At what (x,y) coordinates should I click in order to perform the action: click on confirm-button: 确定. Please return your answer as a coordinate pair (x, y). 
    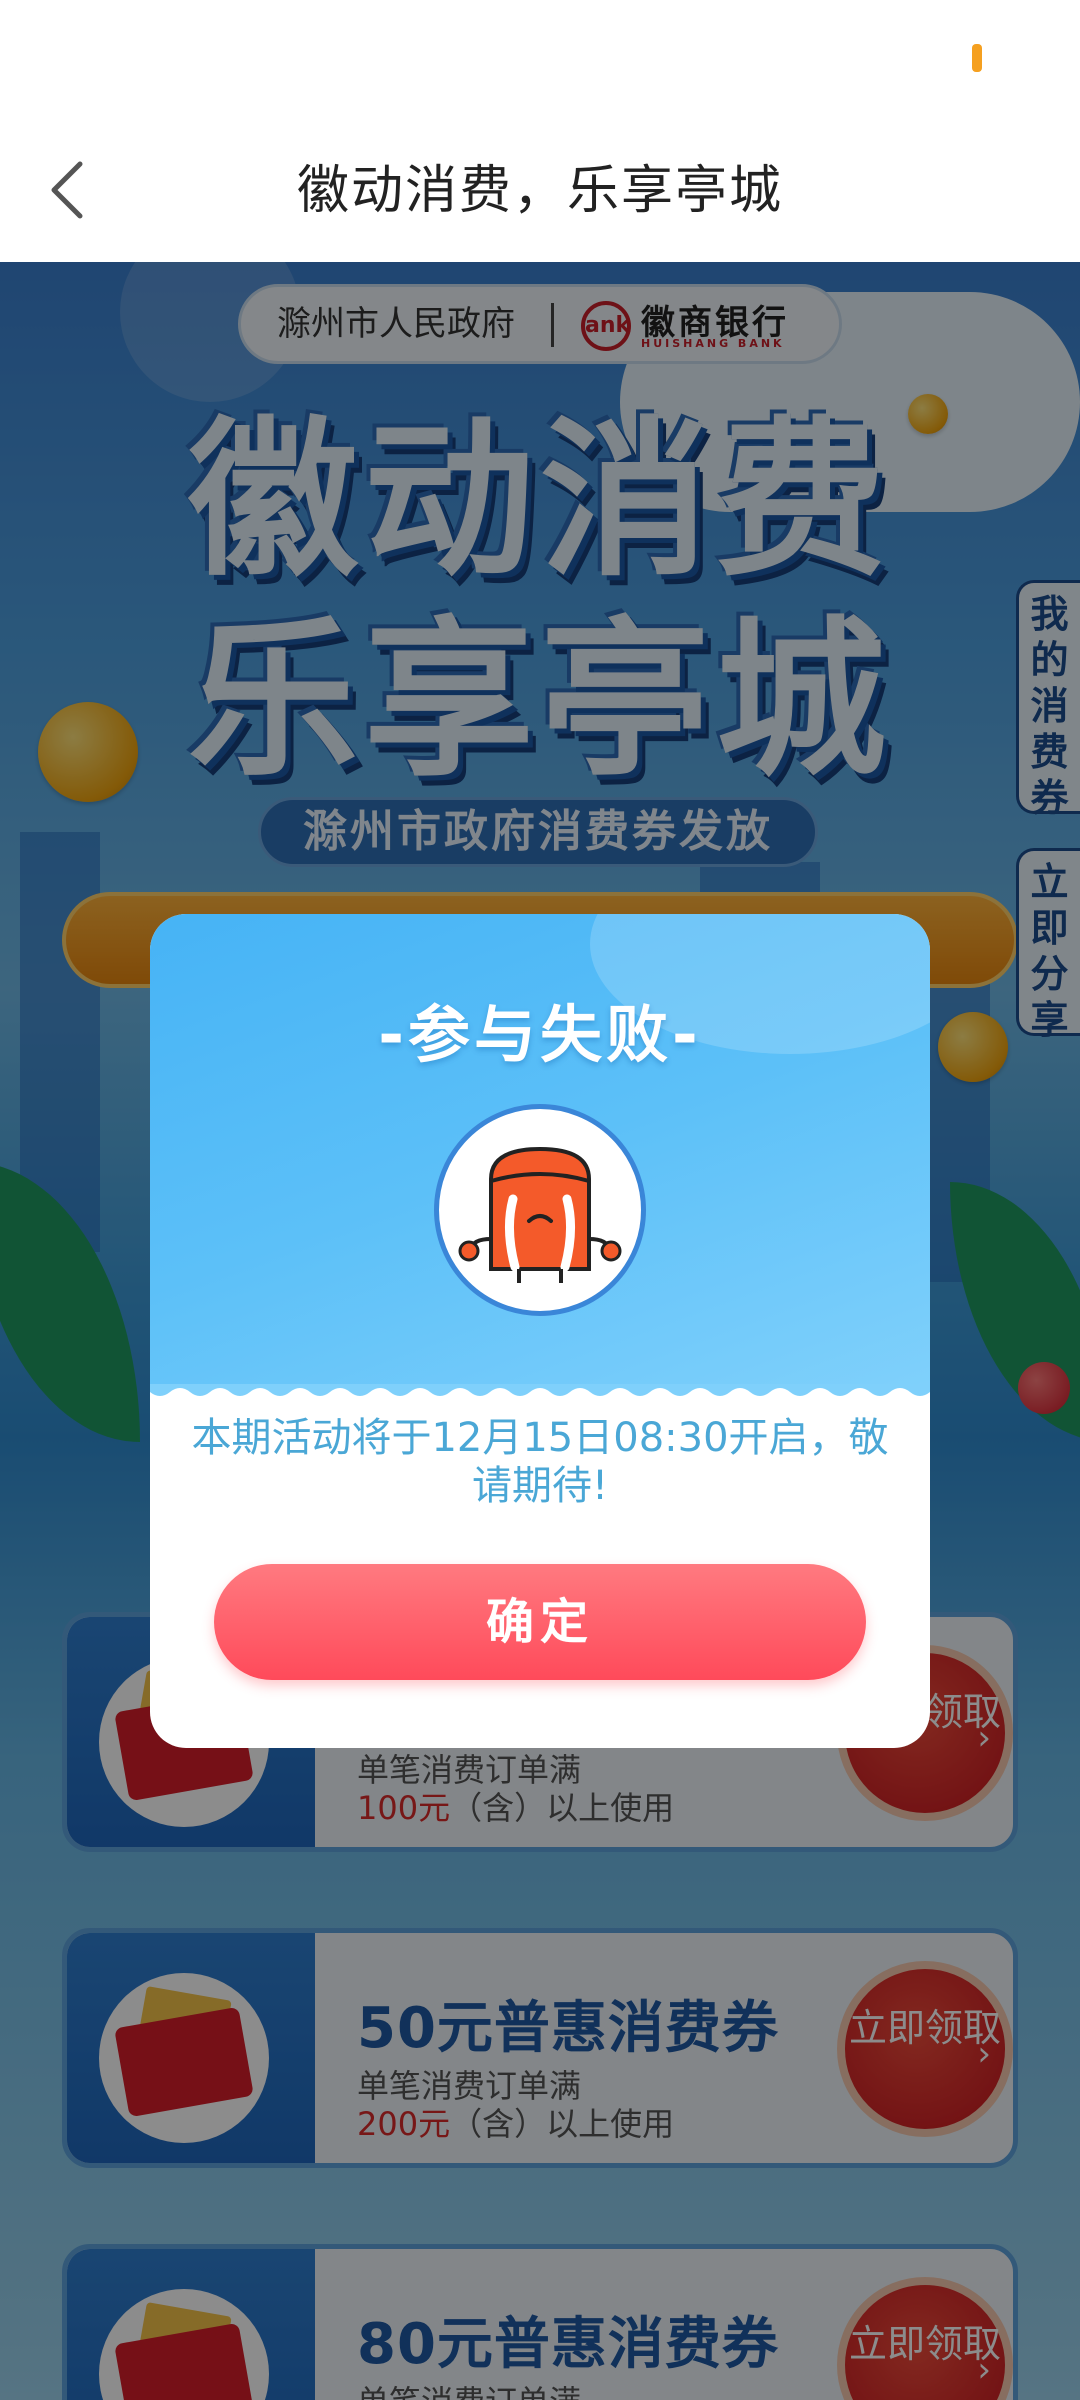
    Looking at the image, I should click on (540, 1622).